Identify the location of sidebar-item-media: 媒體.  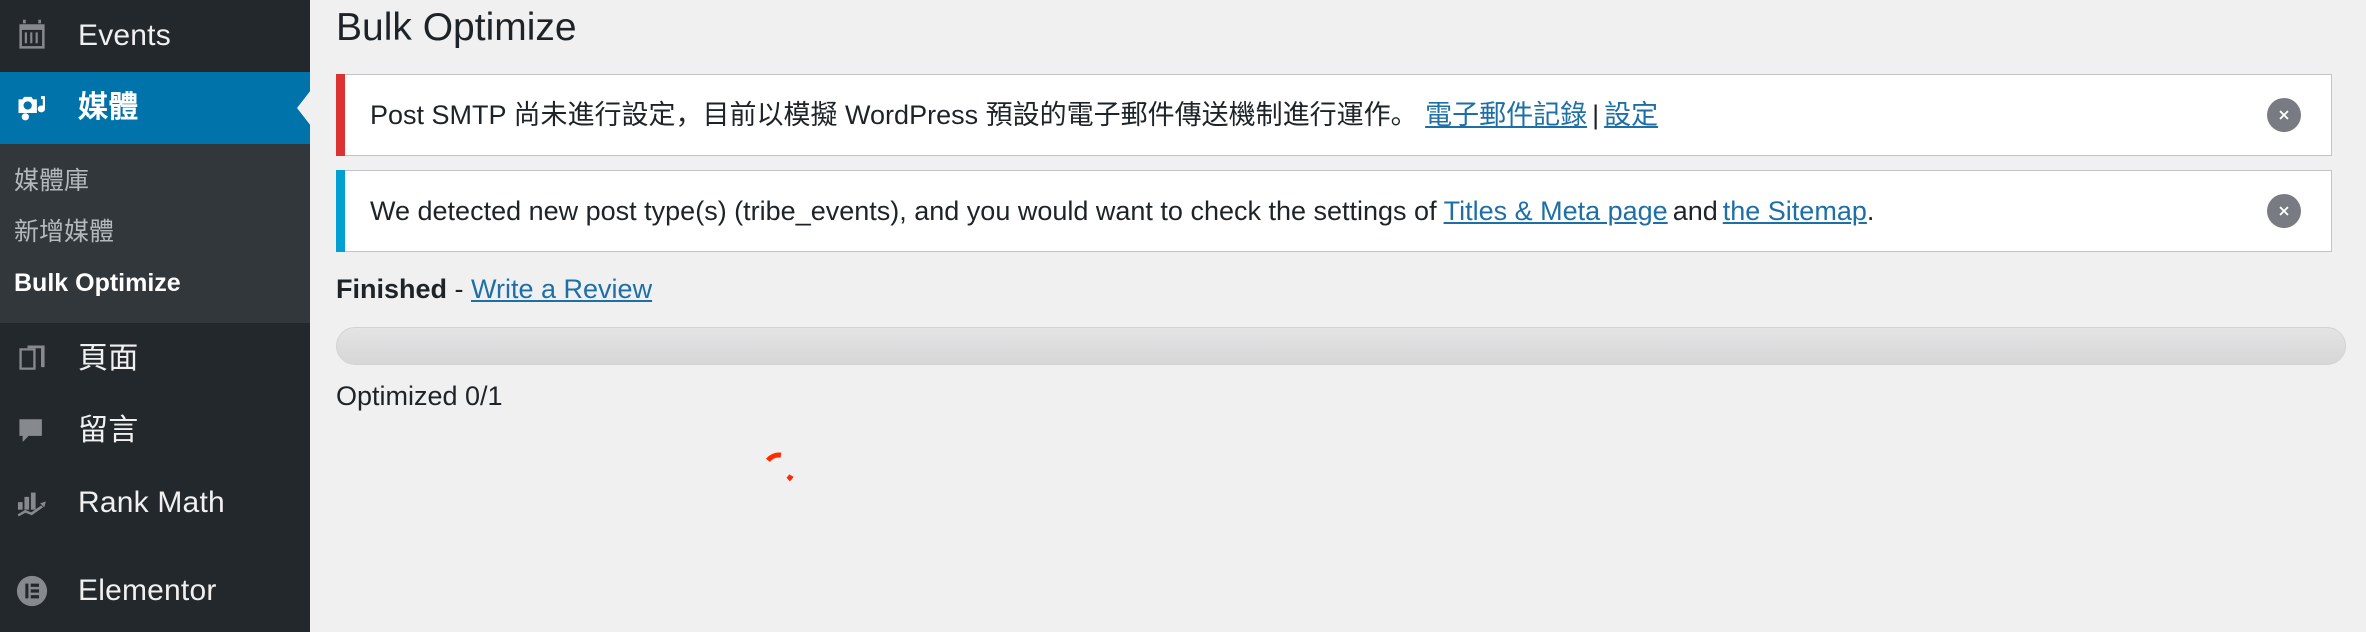
(155, 108).